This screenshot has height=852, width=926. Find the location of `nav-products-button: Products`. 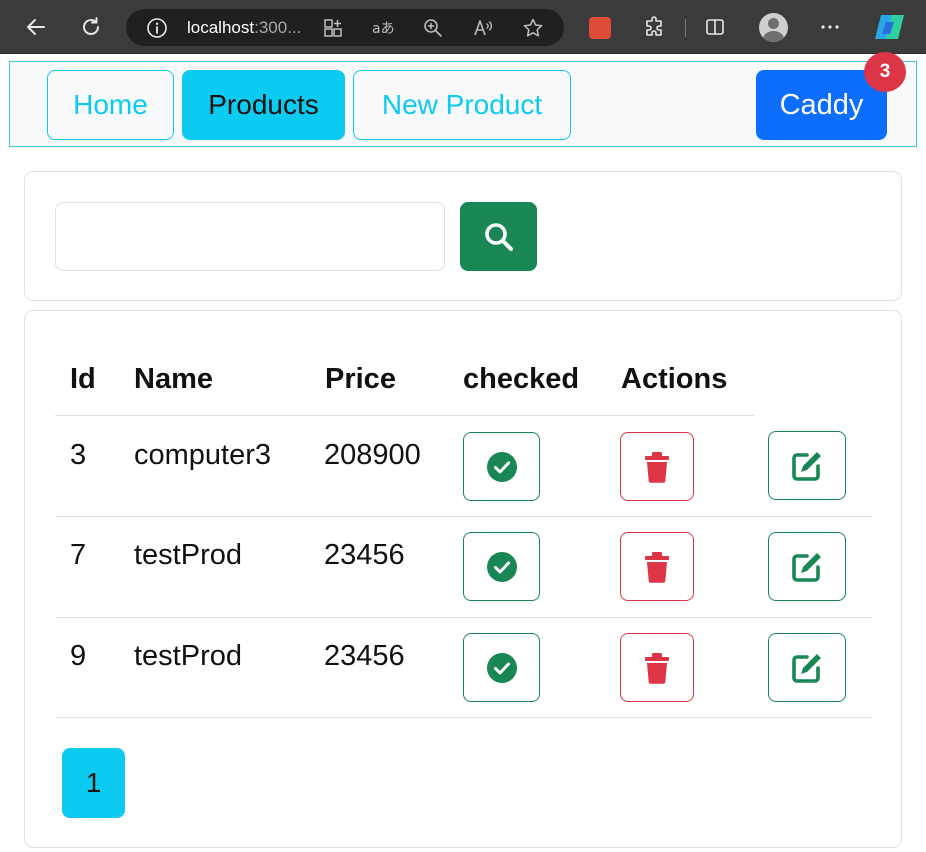

nav-products-button: Products is located at coordinates (263, 105).